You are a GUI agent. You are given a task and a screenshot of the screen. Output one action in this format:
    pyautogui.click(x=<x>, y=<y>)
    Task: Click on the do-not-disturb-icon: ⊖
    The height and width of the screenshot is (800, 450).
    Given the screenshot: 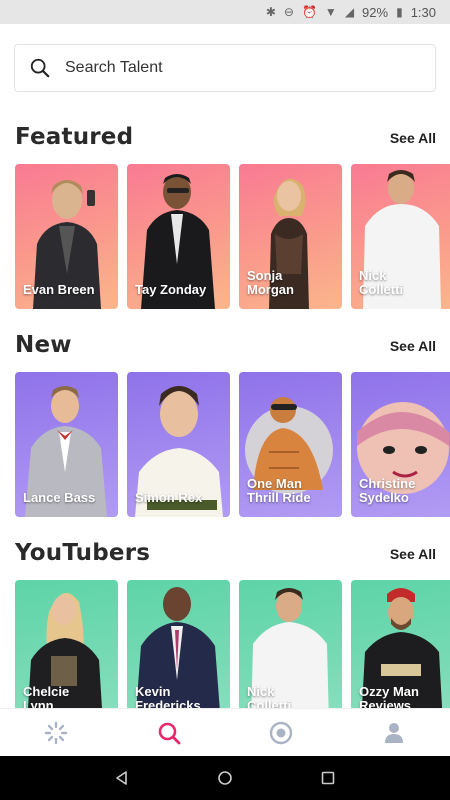 What is the action you would take?
    pyautogui.click(x=288, y=12)
    